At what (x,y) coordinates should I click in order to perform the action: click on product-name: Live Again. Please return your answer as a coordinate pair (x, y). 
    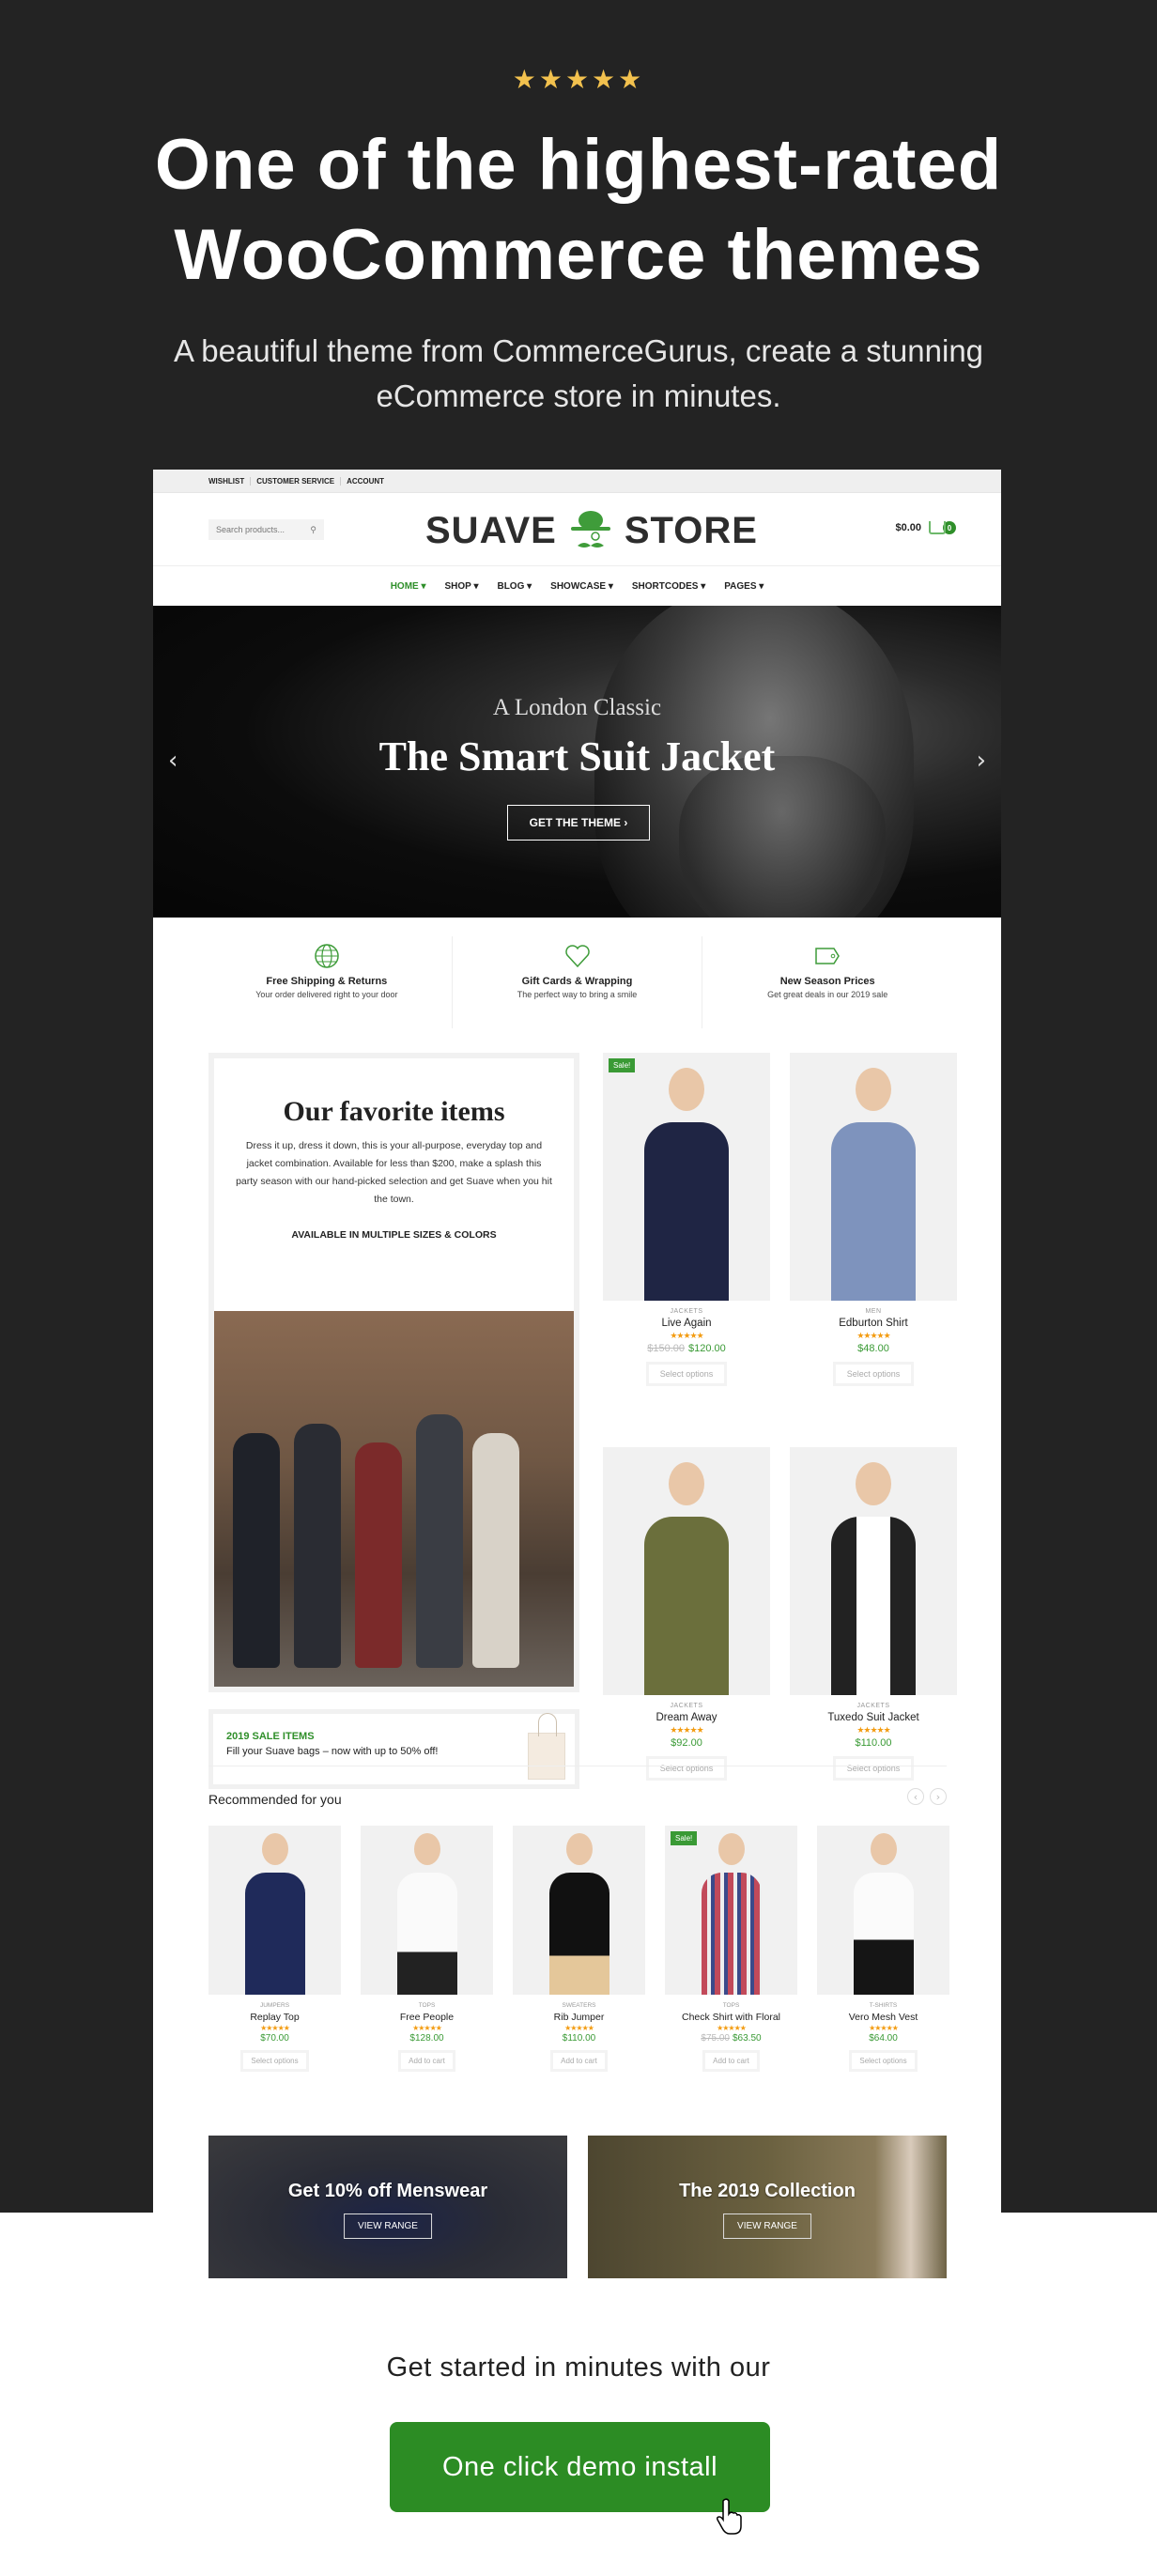
    Looking at the image, I should click on (686, 1323).